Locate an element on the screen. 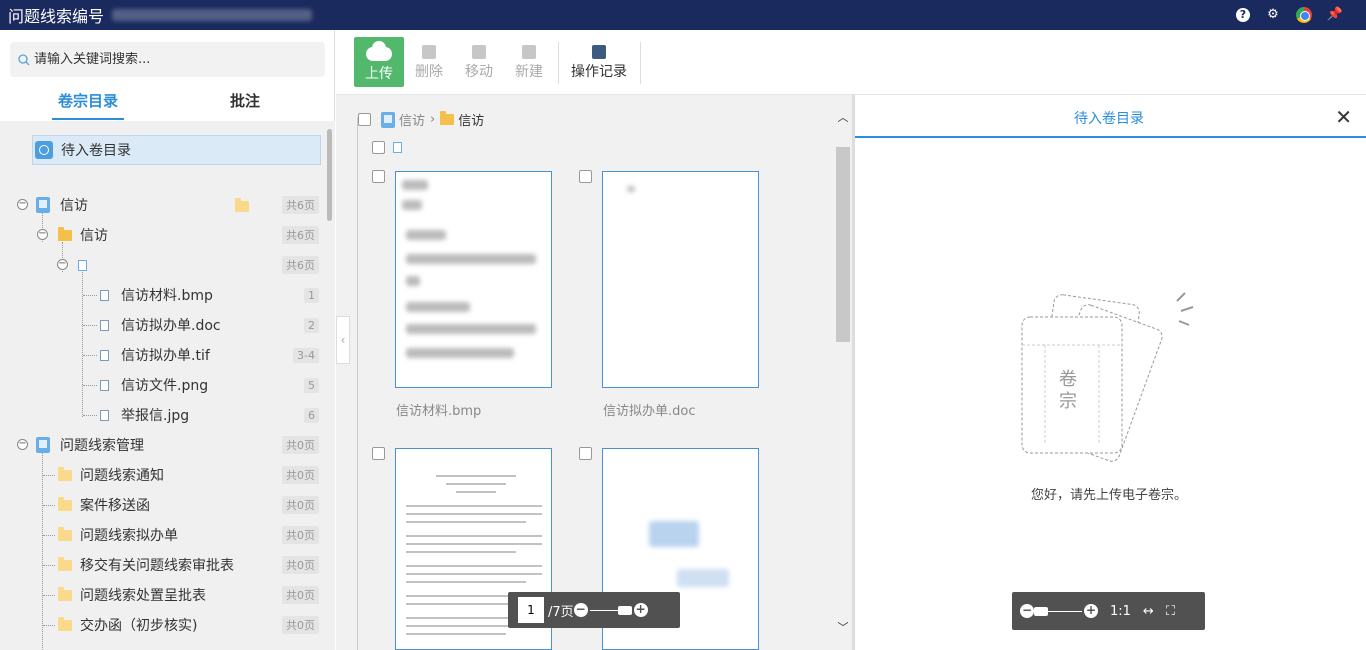  title-redacted is located at coordinates (212, 15).